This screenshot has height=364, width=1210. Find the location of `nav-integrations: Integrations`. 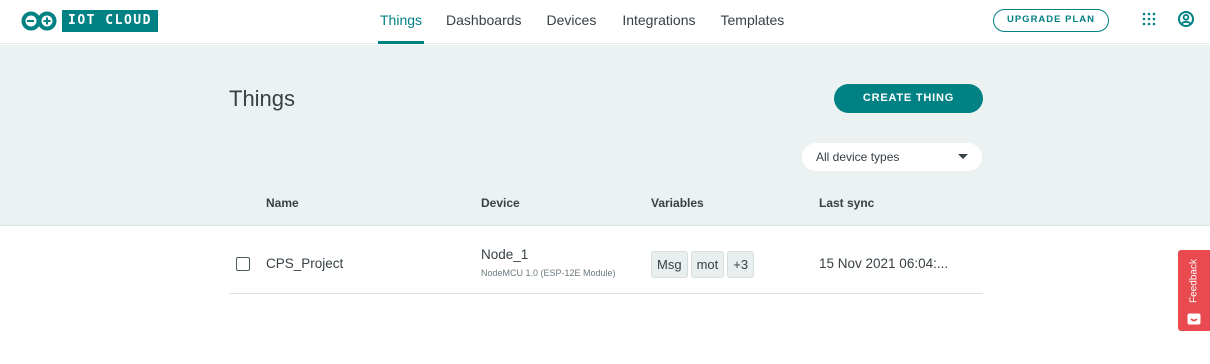

nav-integrations: Integrations is located at coordinates (658, 22).